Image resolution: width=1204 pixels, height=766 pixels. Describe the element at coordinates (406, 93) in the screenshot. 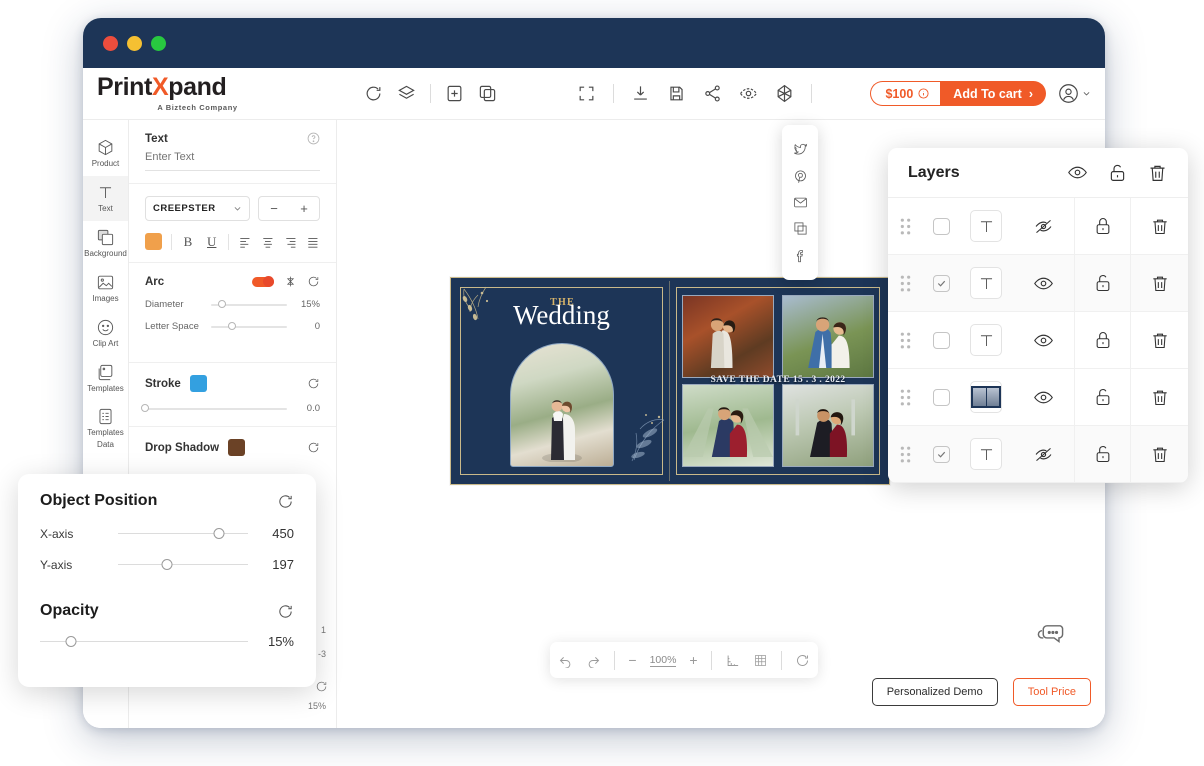

I see `layers-icon` at that location.